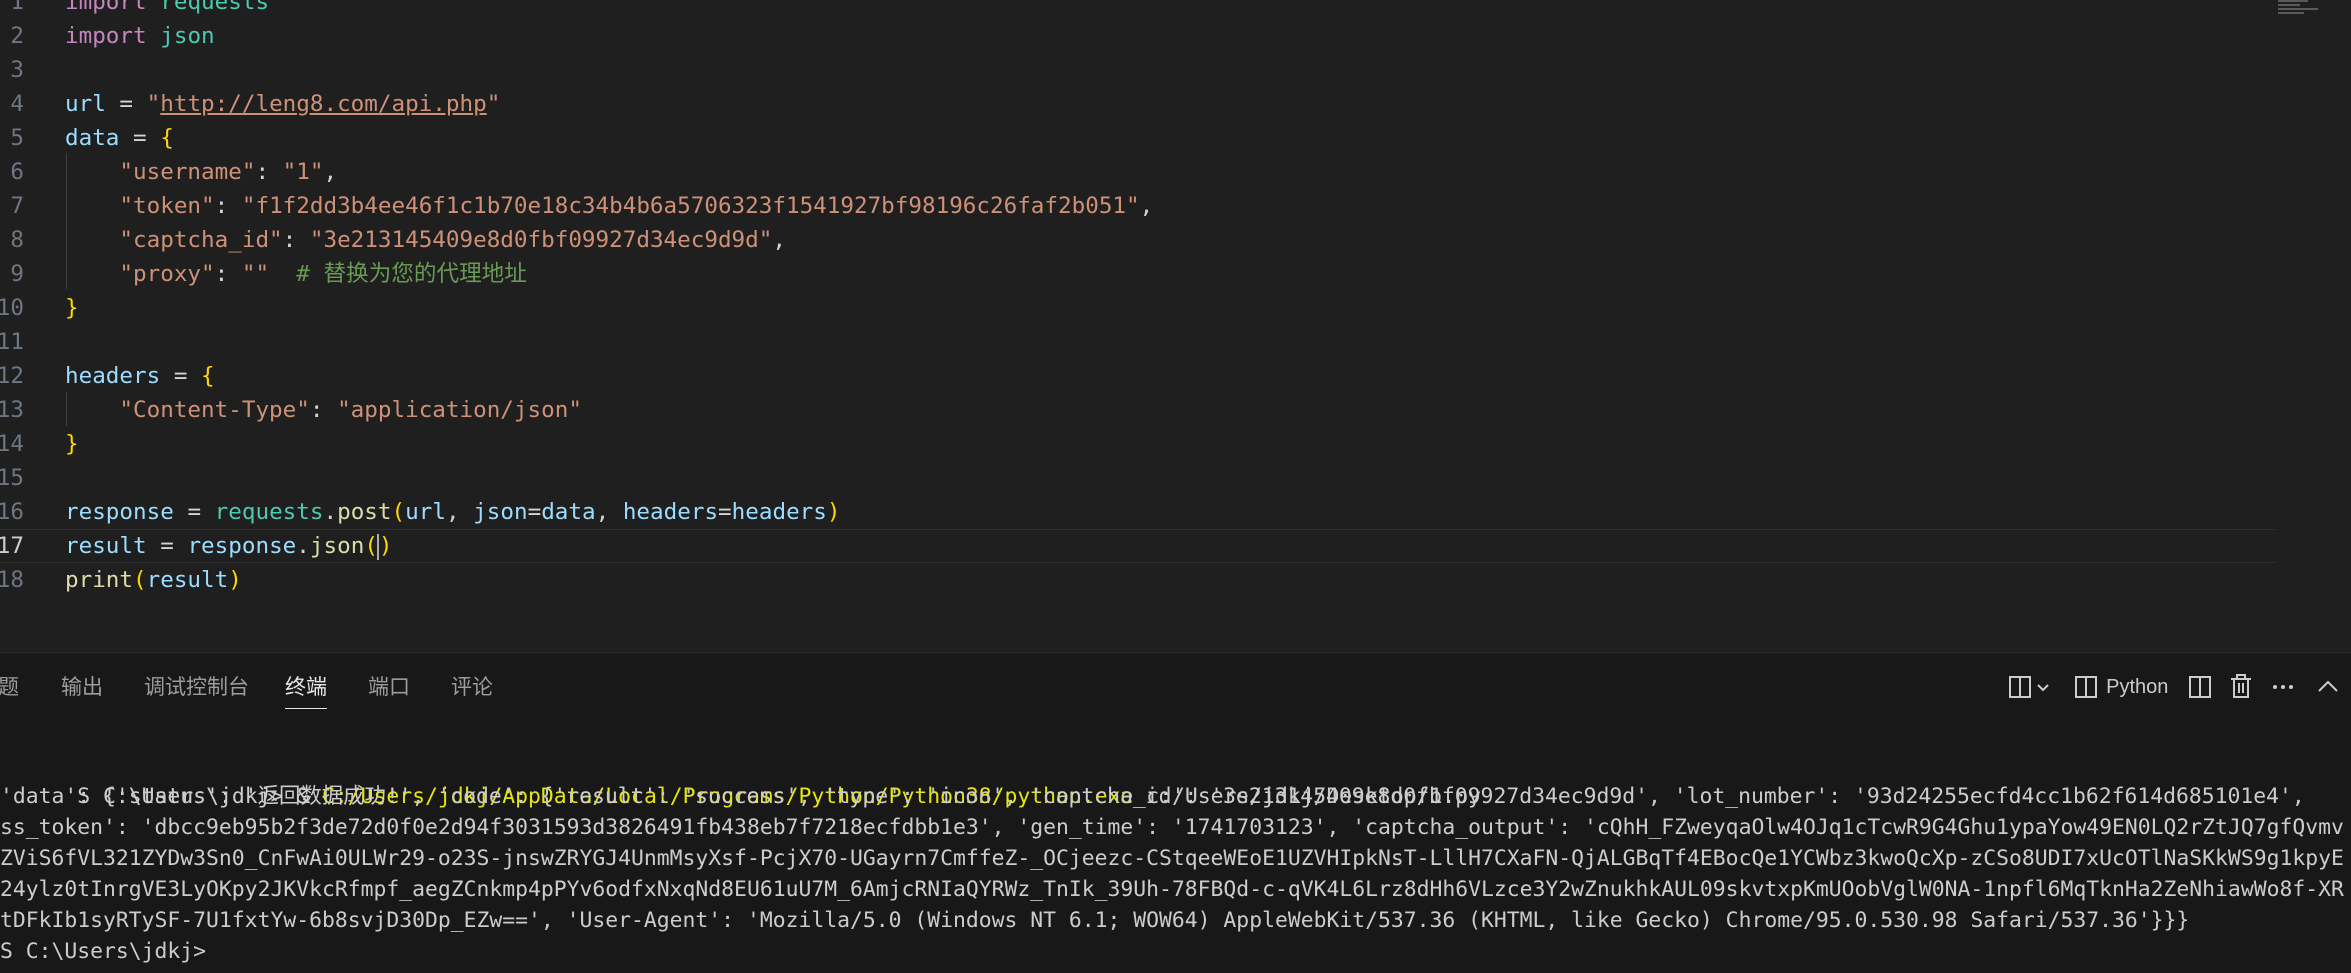 The width and height of the screenshot is (2351, 973). What do you see at coordinates (2303, 10) in the screenshot?
I see `minimap` at bounding box center [2303, 10].